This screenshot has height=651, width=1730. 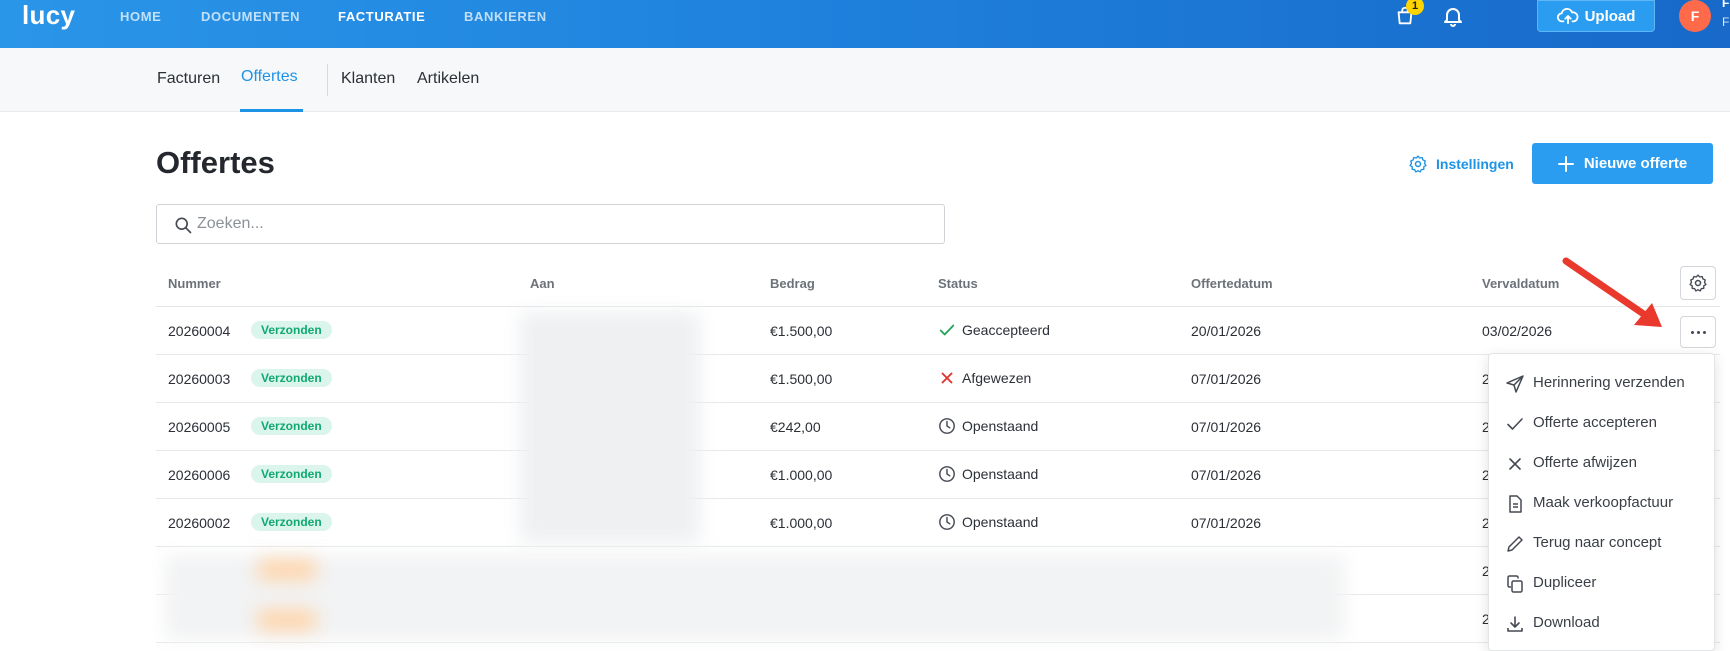 I want to click on subnav-divider, so click(x=327, y=80).